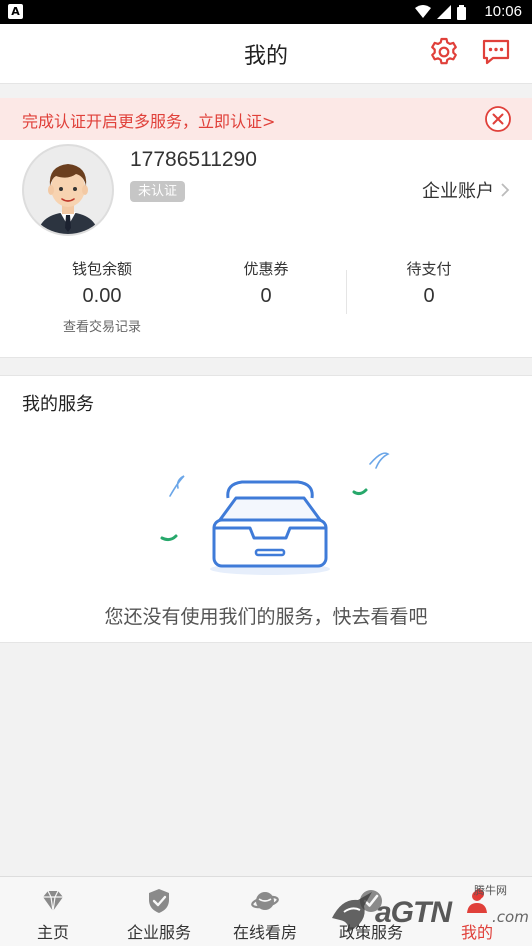  I want to click on stat-value: 0.00, so click(102, 296).